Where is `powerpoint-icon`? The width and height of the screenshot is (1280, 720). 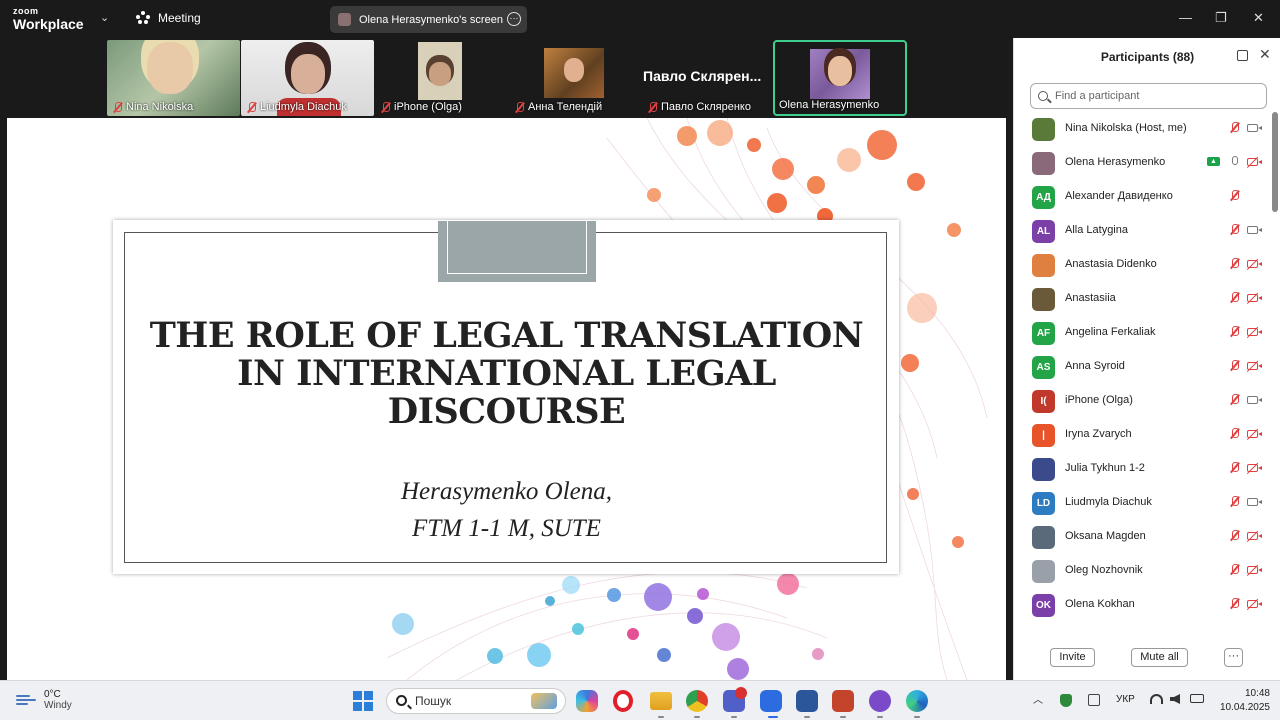 powerpoint-icon is located at coordinates (843, 701).